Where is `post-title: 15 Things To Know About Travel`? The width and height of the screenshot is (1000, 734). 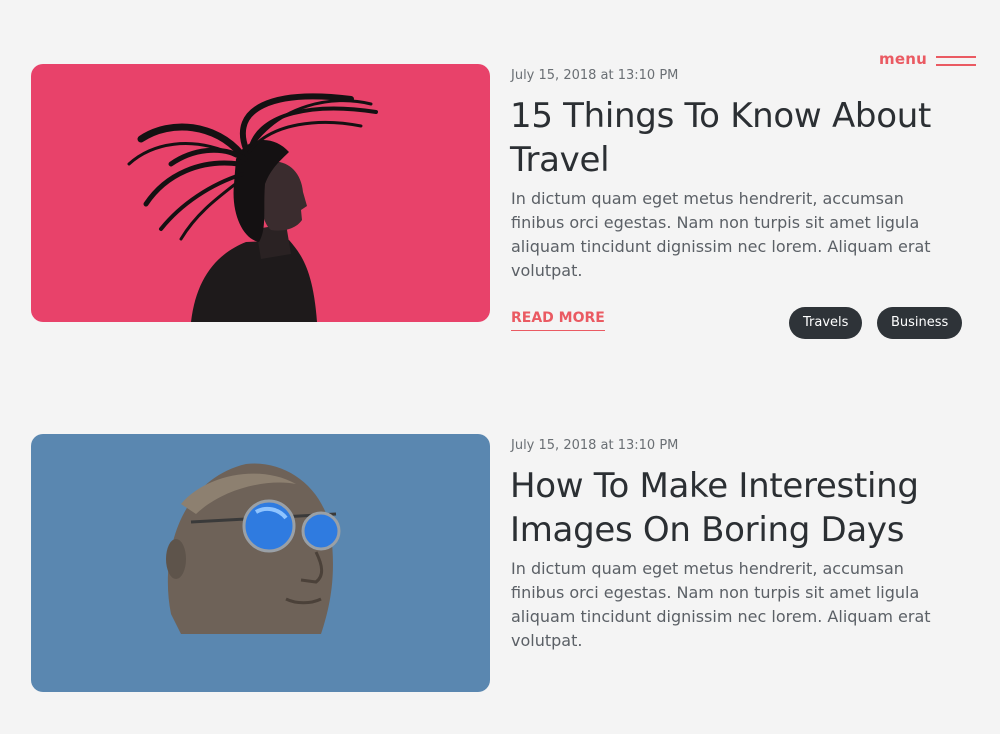 post-title: 15 Things To Know About Travel is located at coordinates (740, 138).